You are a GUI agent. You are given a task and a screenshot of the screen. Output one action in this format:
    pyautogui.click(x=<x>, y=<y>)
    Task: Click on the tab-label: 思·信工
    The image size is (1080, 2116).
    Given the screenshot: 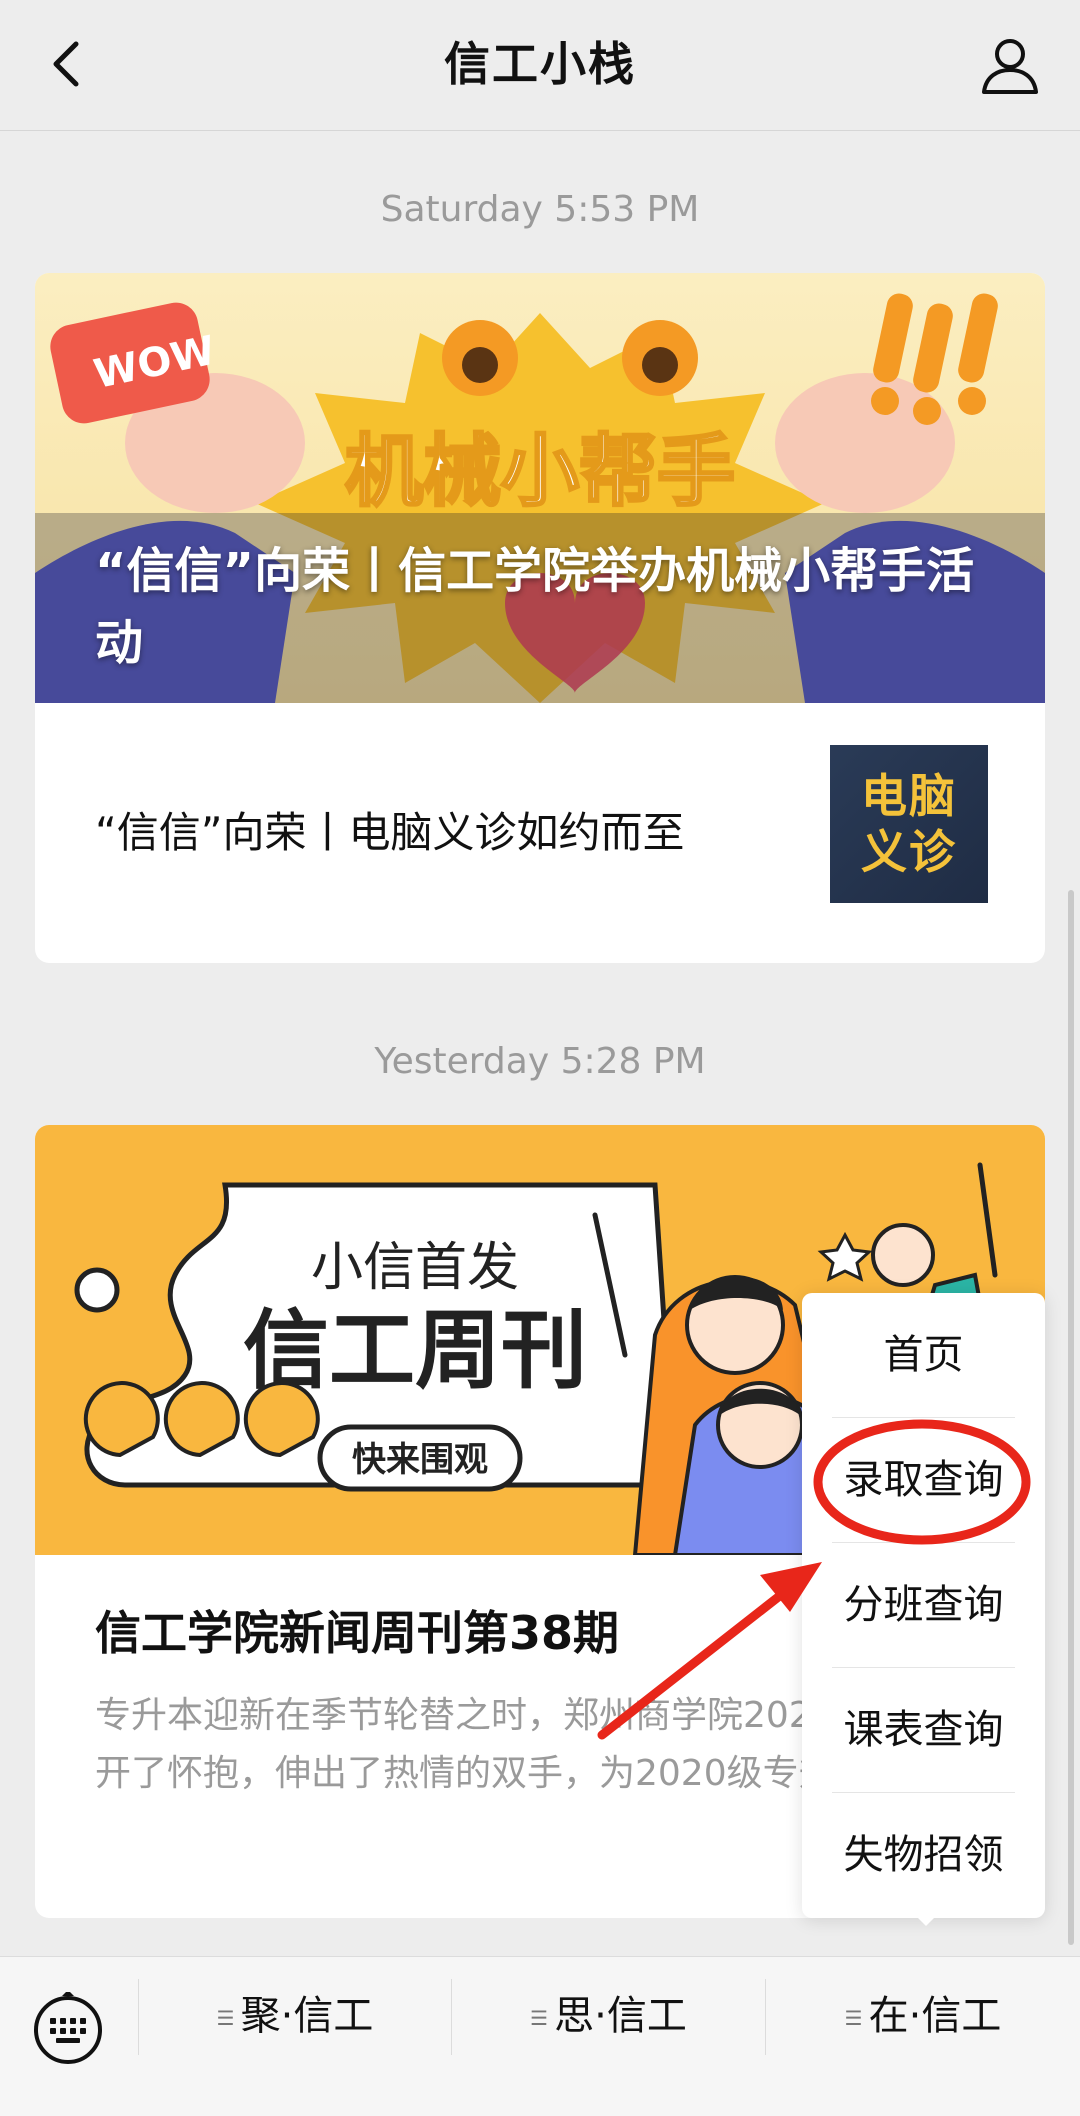 What is the action you would take?
    pyautogui.click(x=620, y=2016)
    